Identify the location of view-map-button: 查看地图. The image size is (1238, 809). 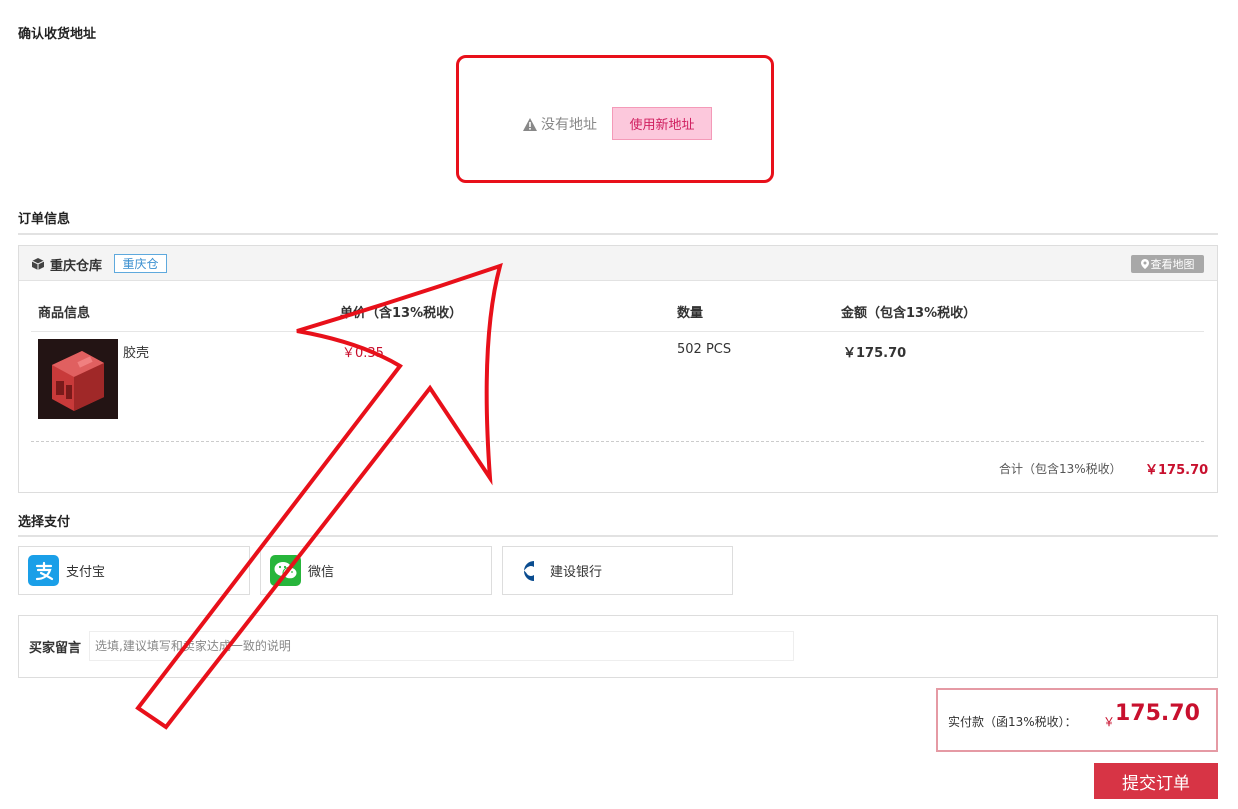
(1167, 264).